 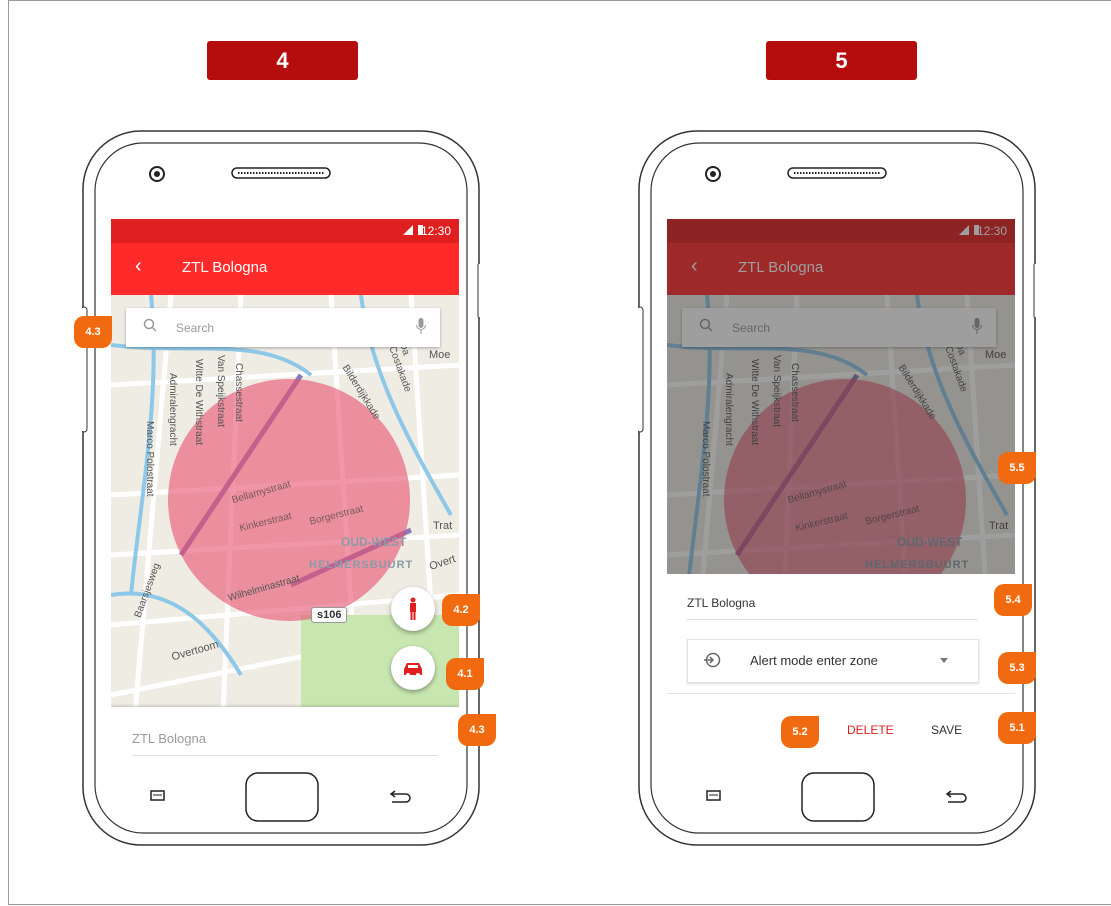 I want to click on car-icon, so click(x=413, y=670).